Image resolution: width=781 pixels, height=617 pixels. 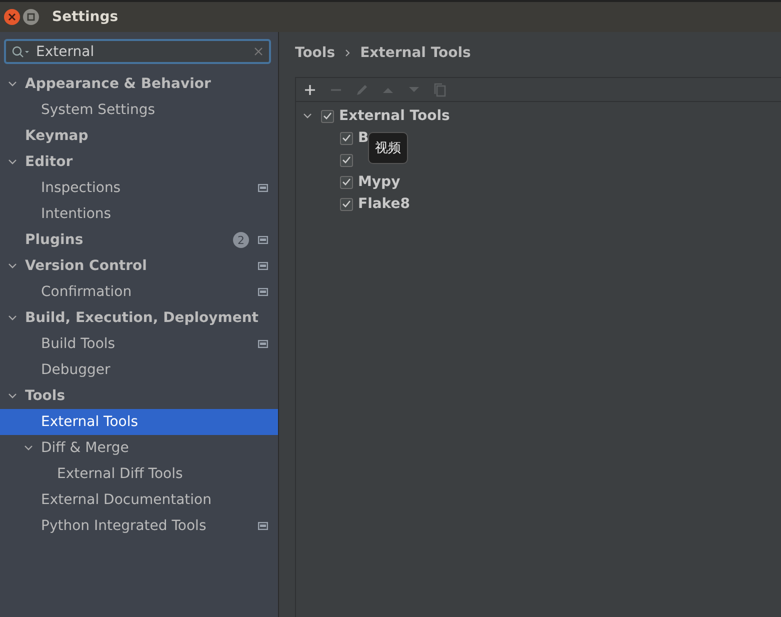 I want to click on tree-item-label: External Tools, so click(x=394, y=116).